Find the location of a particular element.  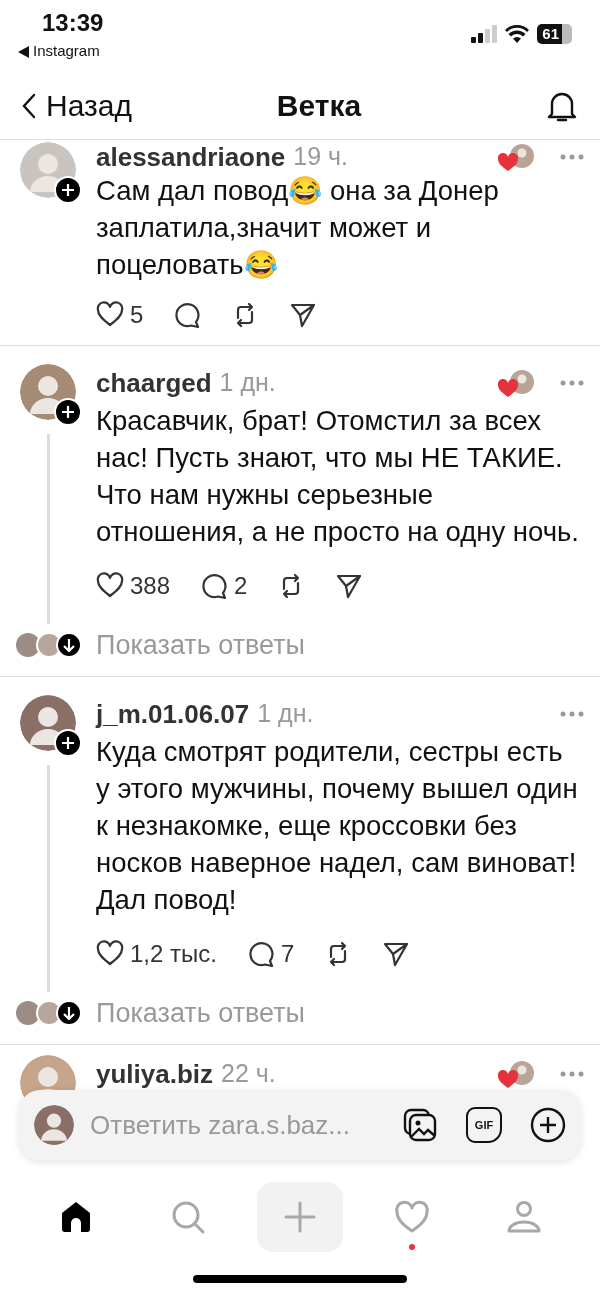

image-icon is located at coordinates (420, 1125).